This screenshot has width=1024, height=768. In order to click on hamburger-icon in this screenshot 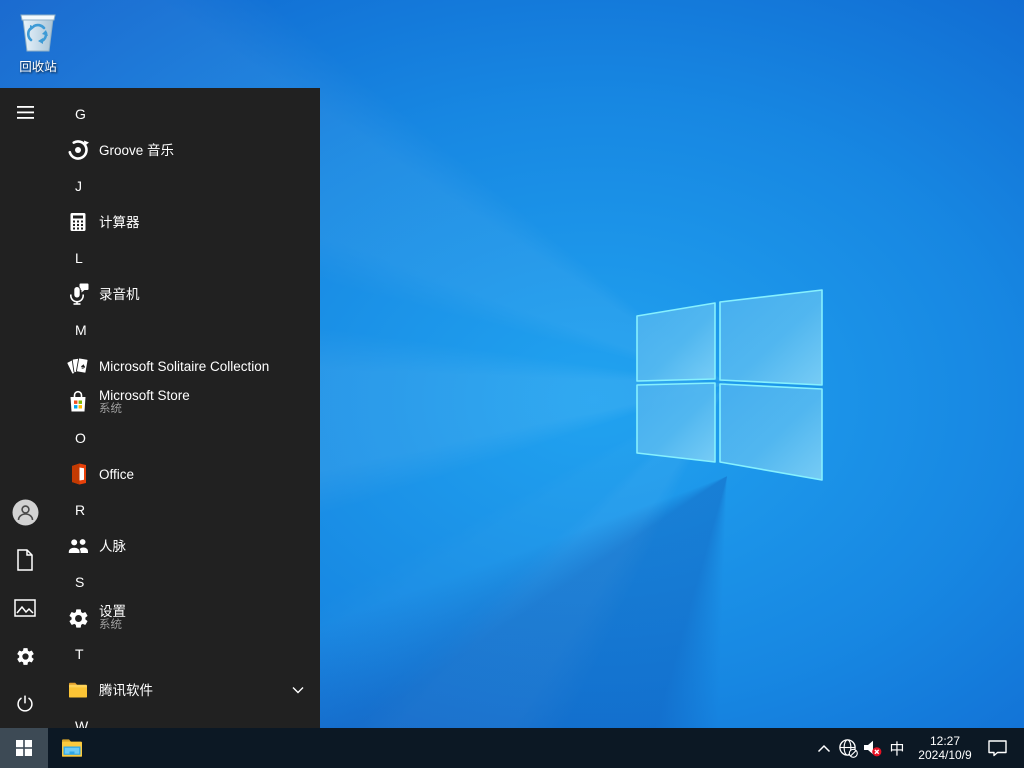, I will do `click(25, 112)`.